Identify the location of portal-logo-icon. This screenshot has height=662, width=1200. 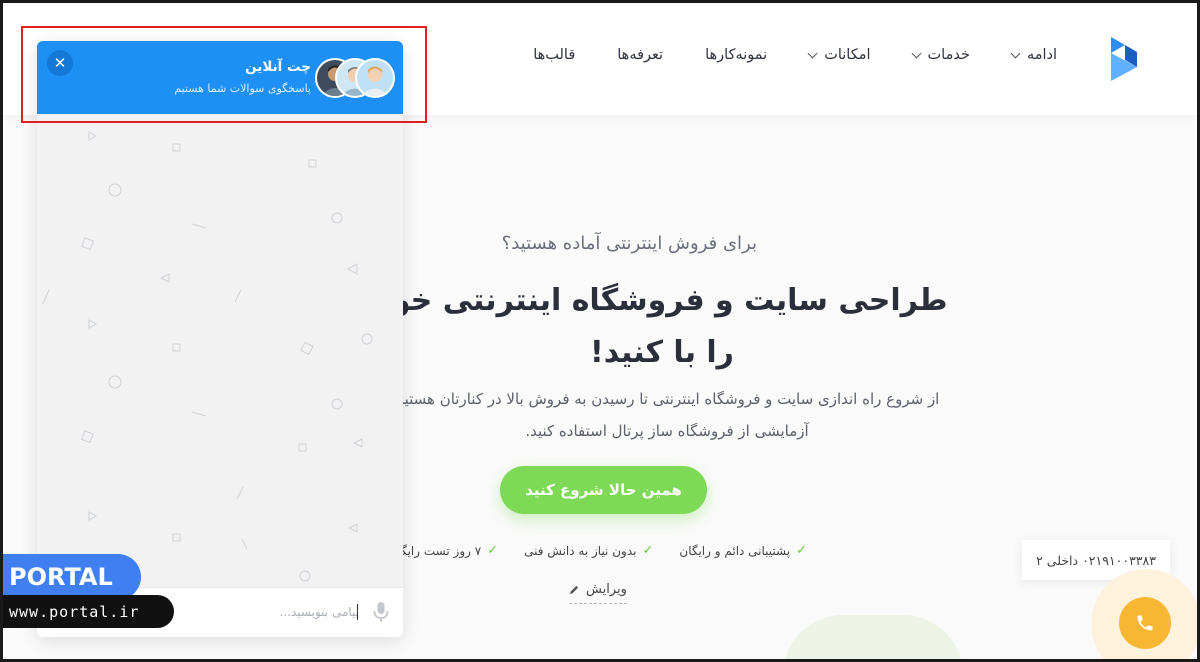
(1124, 59).